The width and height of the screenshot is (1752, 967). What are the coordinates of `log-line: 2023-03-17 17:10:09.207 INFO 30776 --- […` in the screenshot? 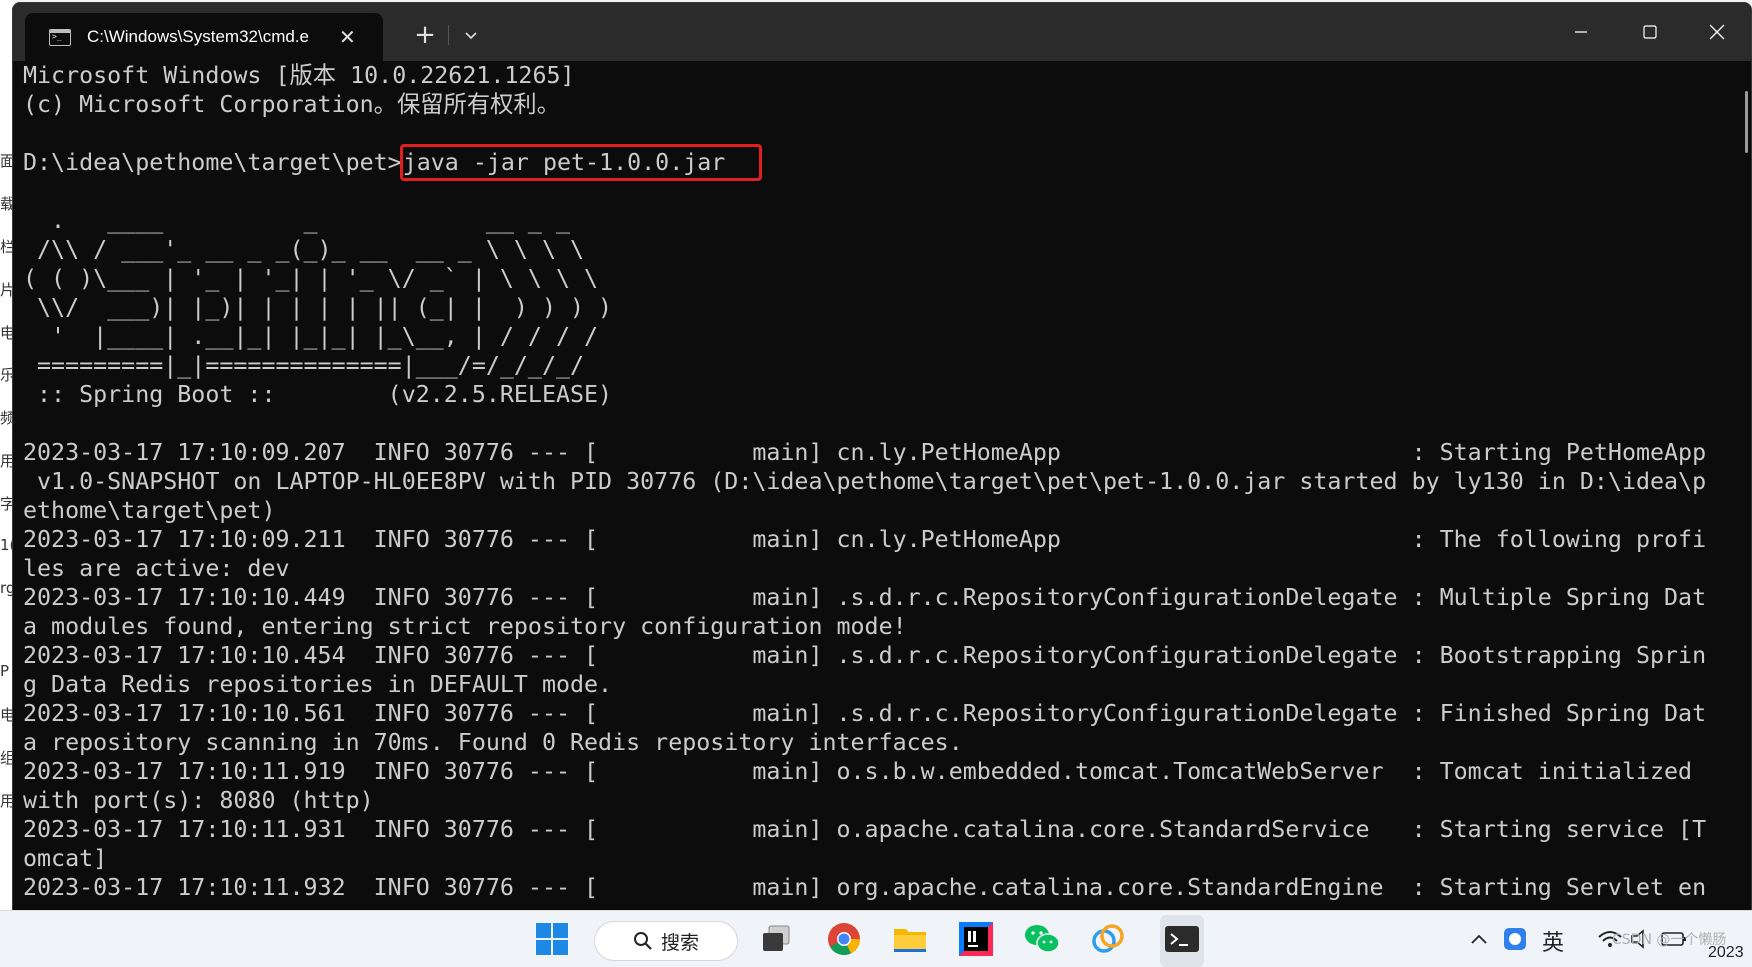 It's located at (865, 452).